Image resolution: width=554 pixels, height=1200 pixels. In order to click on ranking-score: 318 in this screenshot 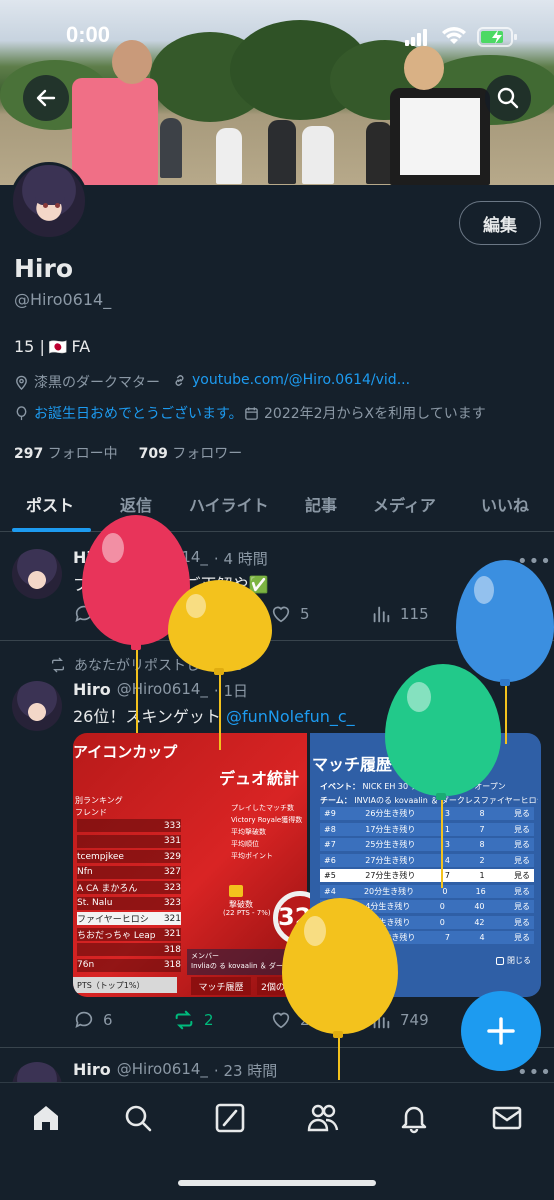, I will do `click(172, 949)`.